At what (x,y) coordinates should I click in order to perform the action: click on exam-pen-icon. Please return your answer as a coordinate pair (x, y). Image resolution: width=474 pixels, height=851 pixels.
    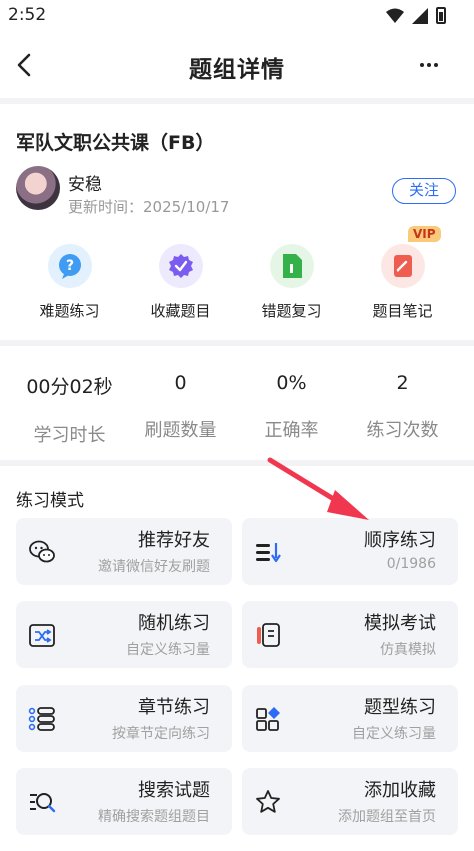
    Looking at the image, I should click on (268, 635).